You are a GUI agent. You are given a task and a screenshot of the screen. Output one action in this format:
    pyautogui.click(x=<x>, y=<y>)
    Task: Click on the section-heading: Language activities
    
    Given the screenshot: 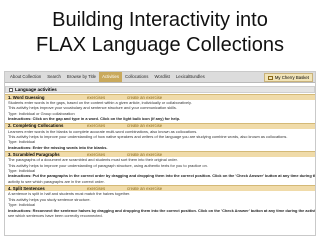 What is the action you would take?
    pyautogui.click(x=160, y=89)
    